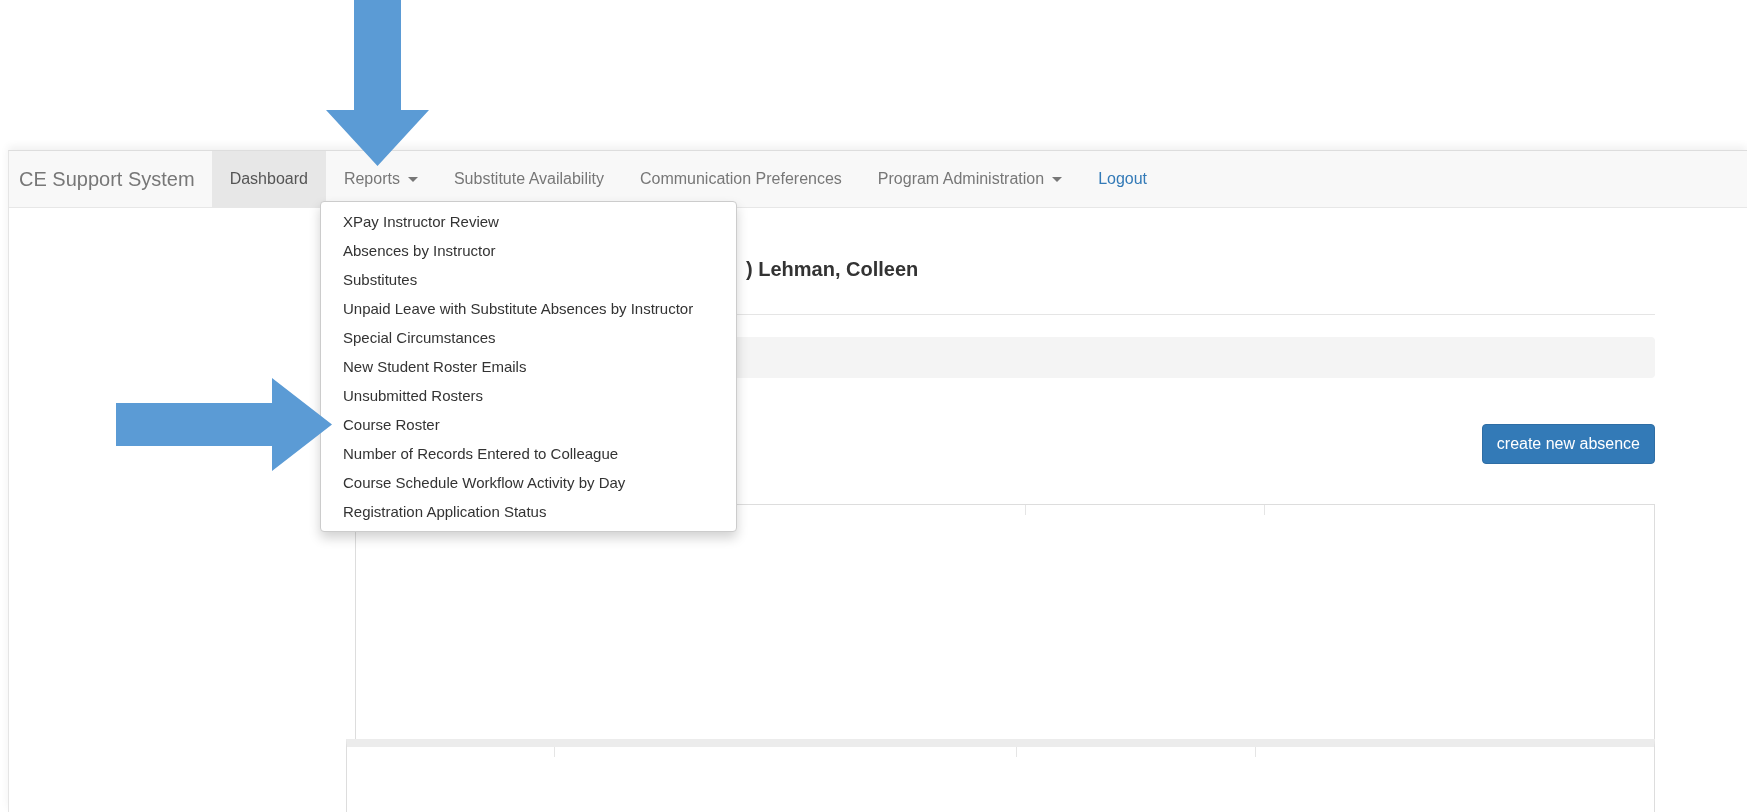 Image resolution: width=1747 pixels, height=812 pixels. I want to click on page-heading: ) Lehman, Colleen, so click(833, 270).